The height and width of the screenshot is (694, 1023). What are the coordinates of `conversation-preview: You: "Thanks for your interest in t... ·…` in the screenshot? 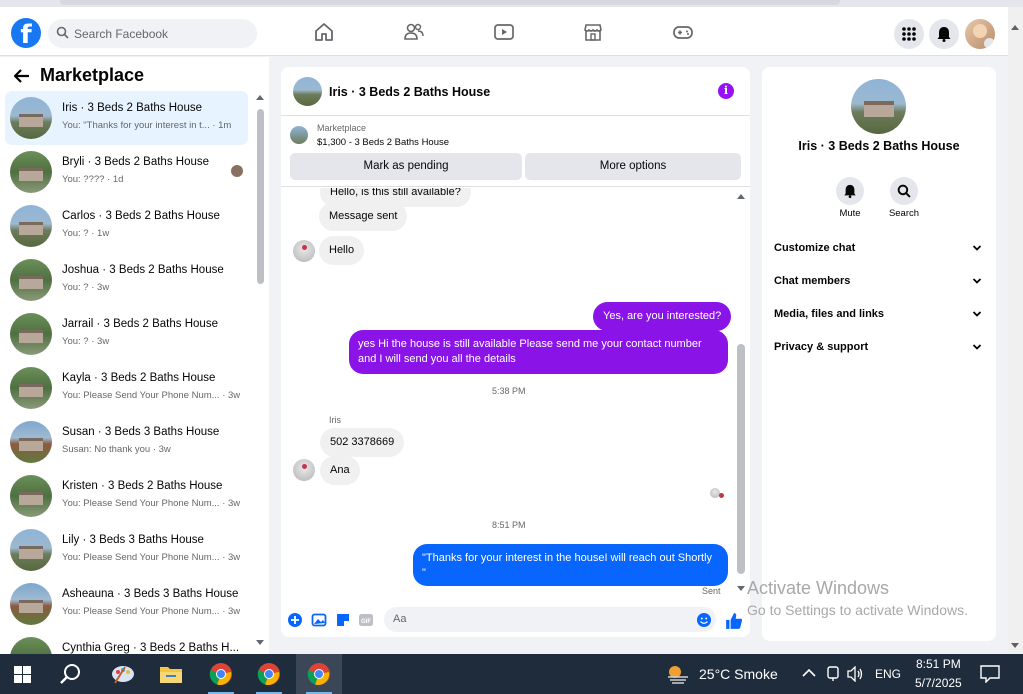 It's located at (147, 125).